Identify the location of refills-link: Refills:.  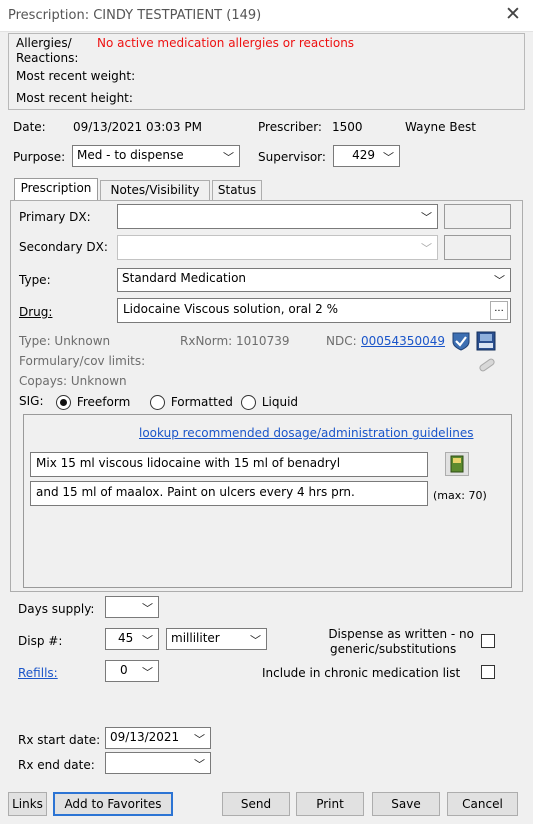
(38, 673).